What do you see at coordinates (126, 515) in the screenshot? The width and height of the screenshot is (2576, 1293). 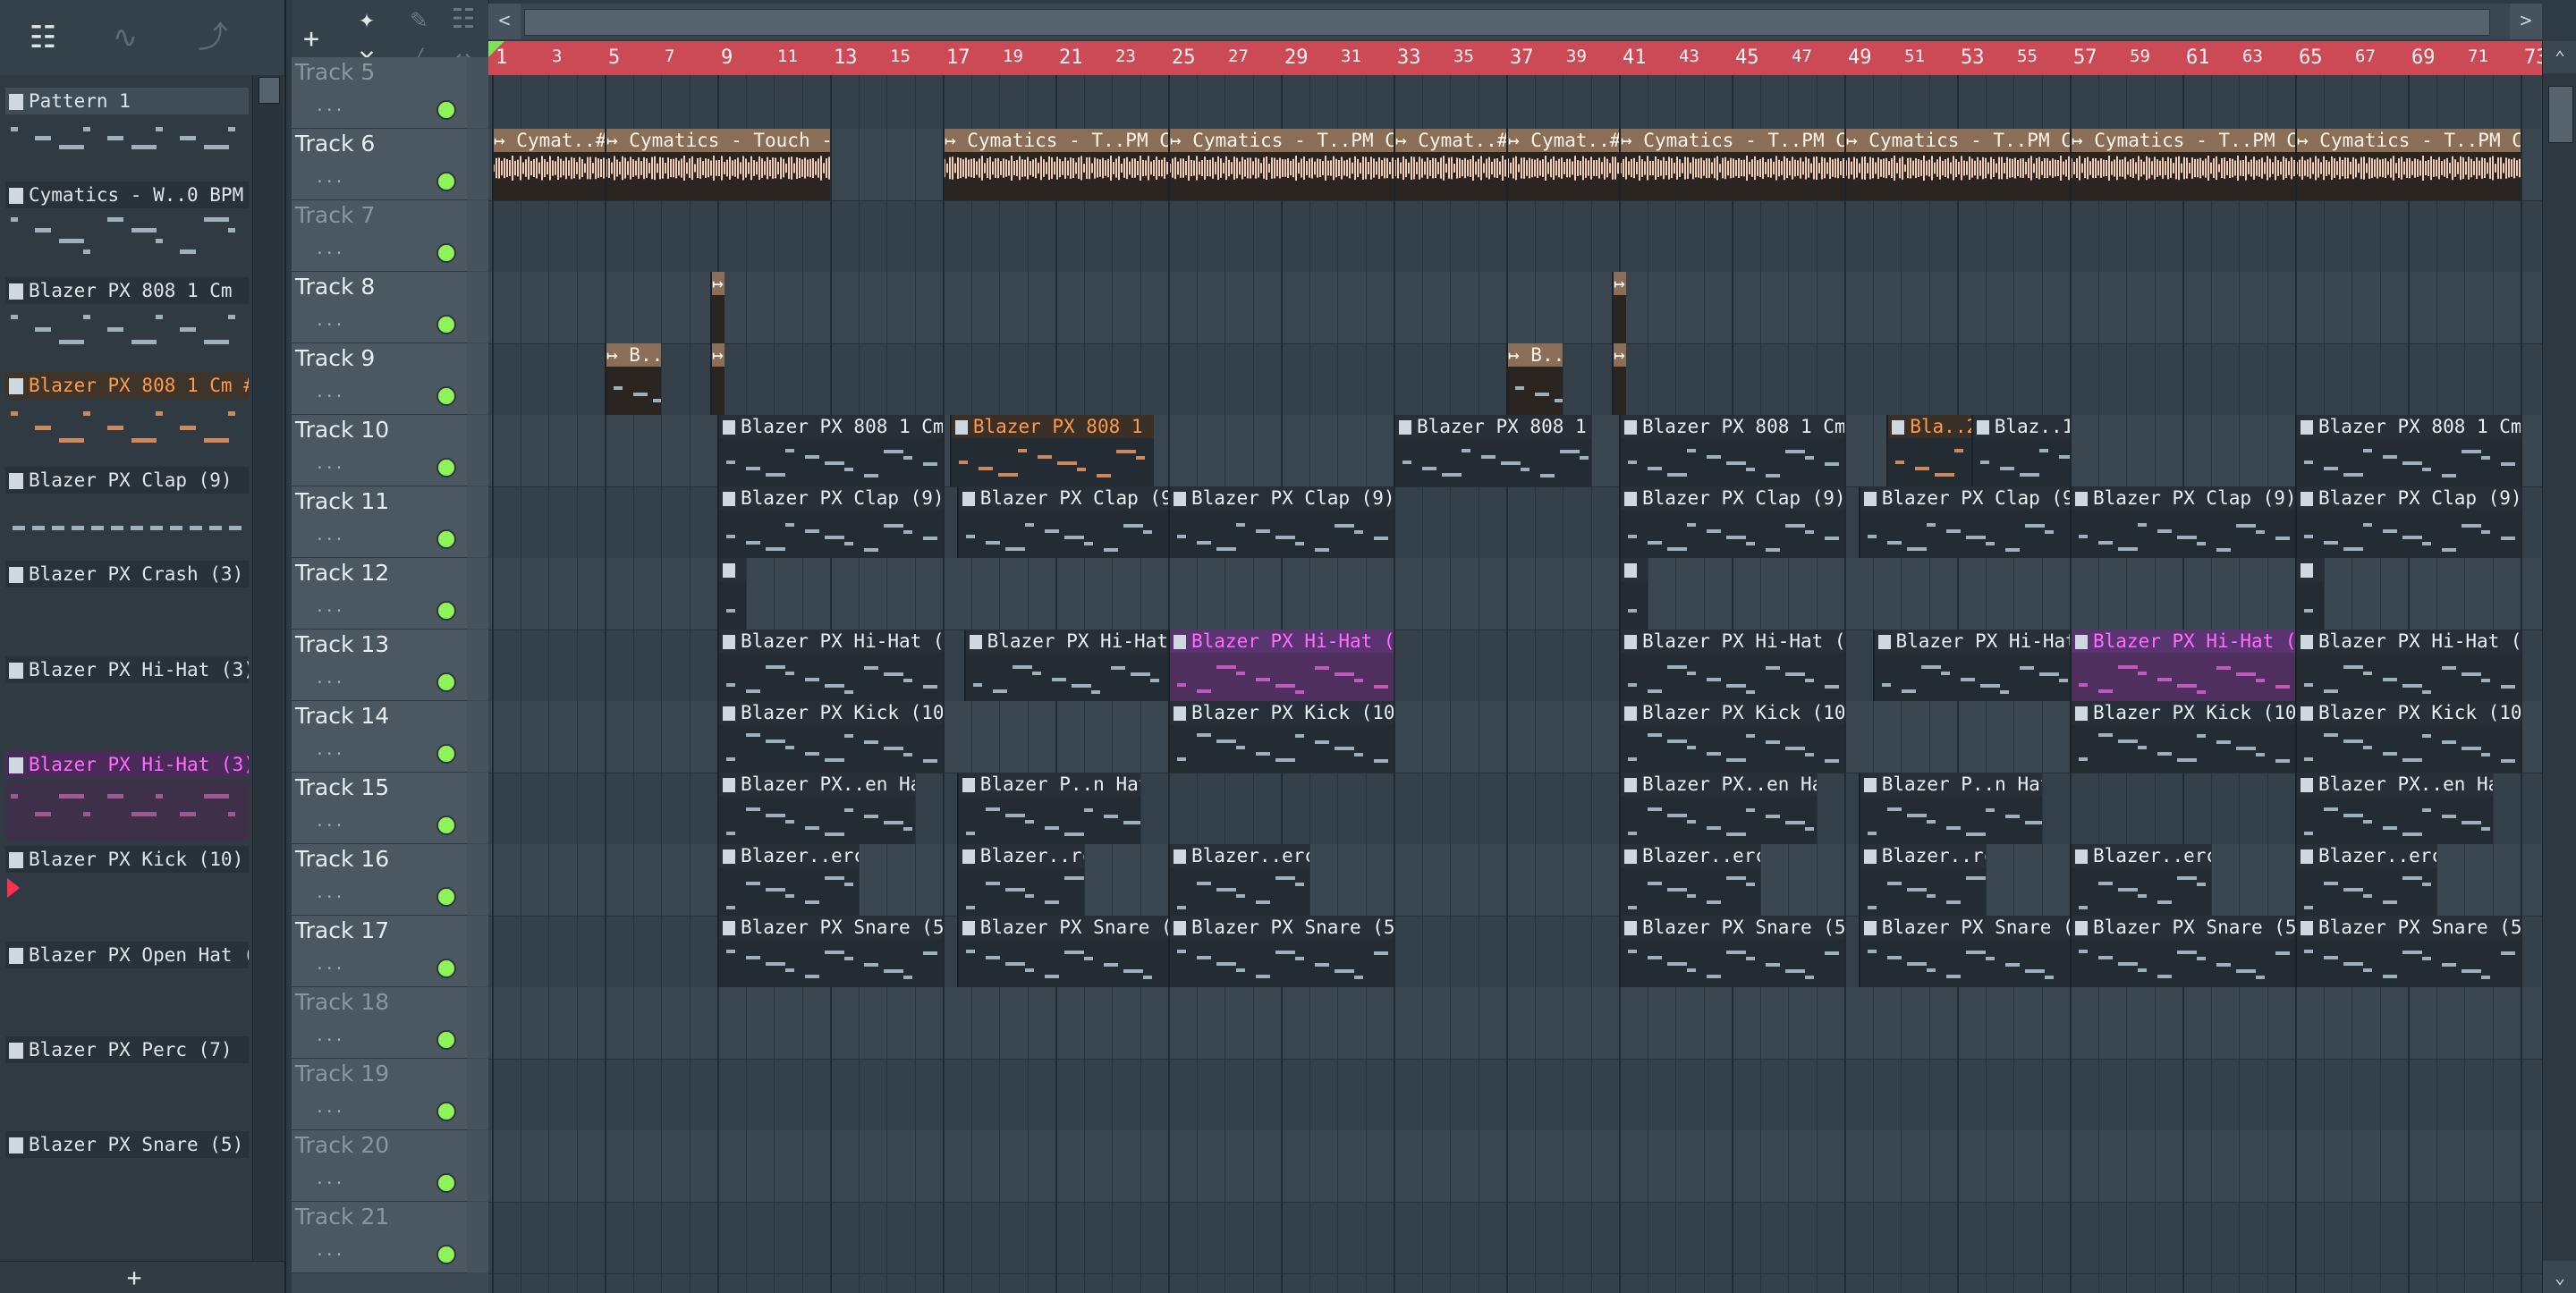 I see `picker-item: Blazer PX Clap (9)` at bounding box center [126, 515].